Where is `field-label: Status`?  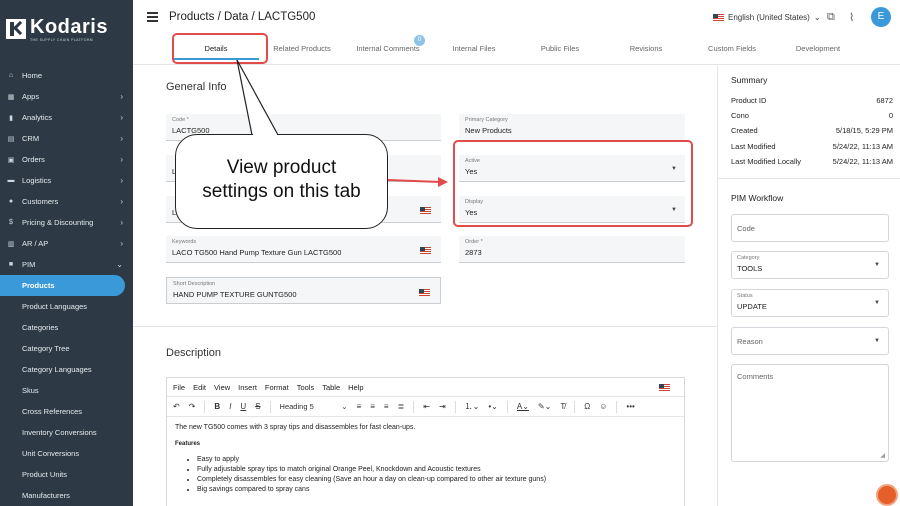 field-label: Status is located at coordinates (745, 296).